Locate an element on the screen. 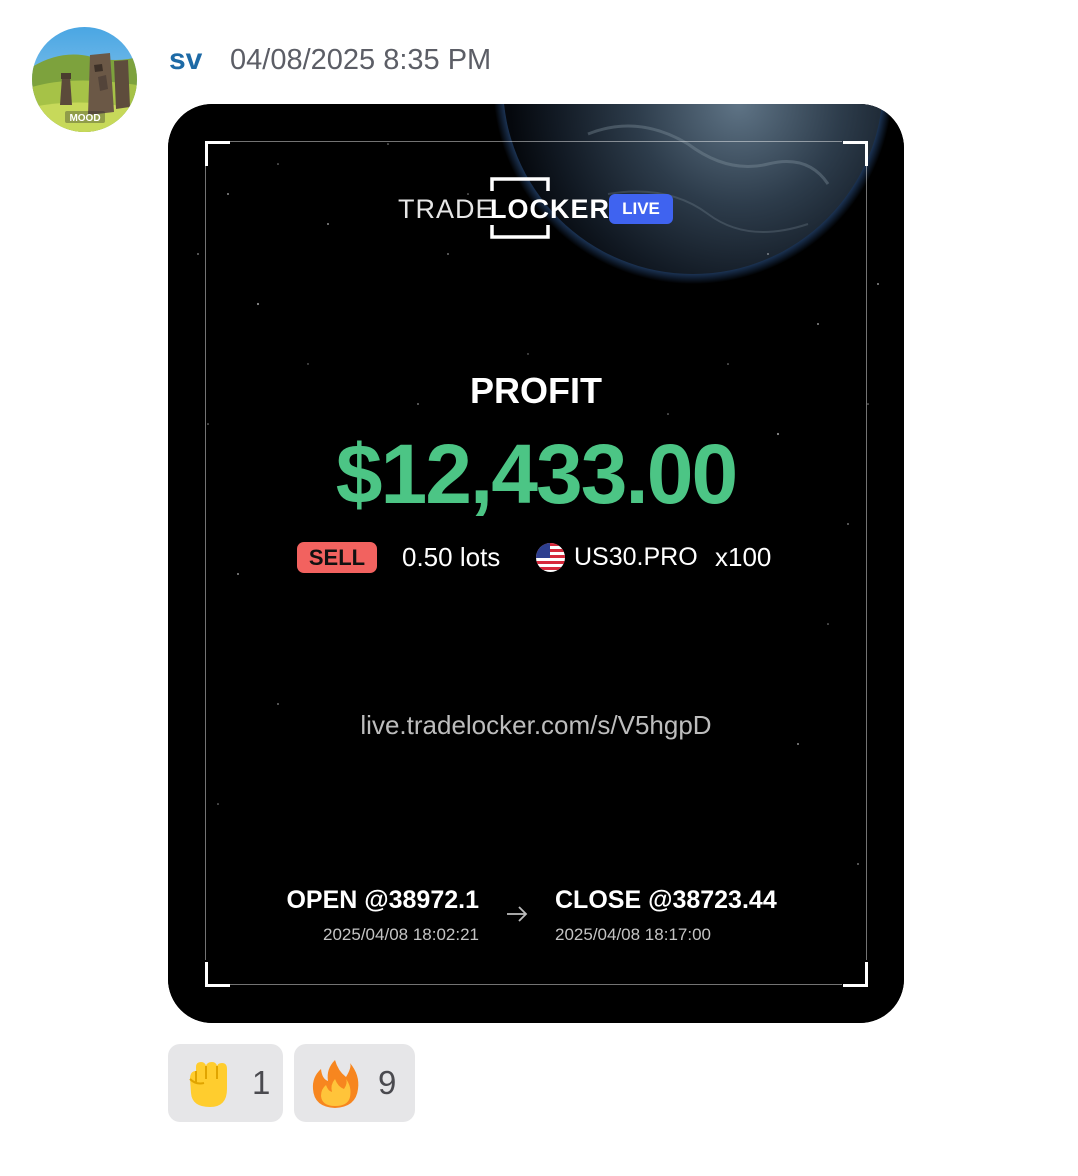  logo-trade-text: TRADE is located at coordinates (446, 209).